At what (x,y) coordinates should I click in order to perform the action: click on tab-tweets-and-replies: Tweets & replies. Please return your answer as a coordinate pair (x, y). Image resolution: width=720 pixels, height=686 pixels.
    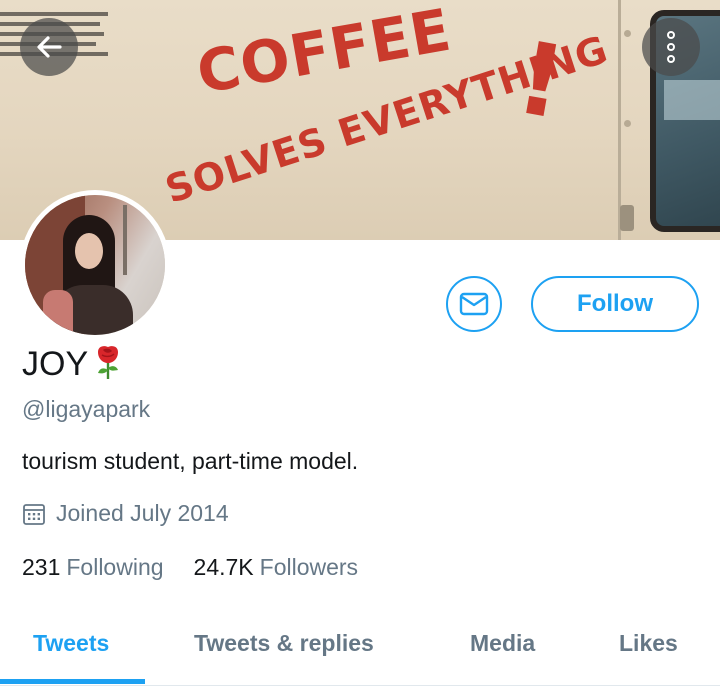
    Looking at the image, I should click on (284, 643).